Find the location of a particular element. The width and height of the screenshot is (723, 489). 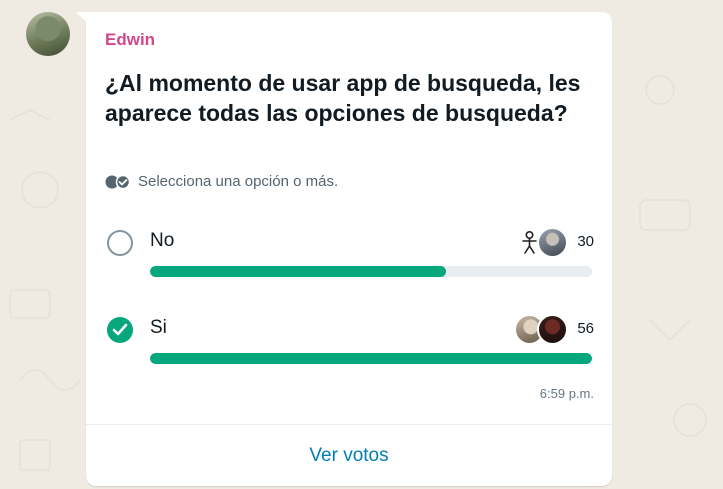

option-vote-count: 56 is located at coordinates (585, 328).